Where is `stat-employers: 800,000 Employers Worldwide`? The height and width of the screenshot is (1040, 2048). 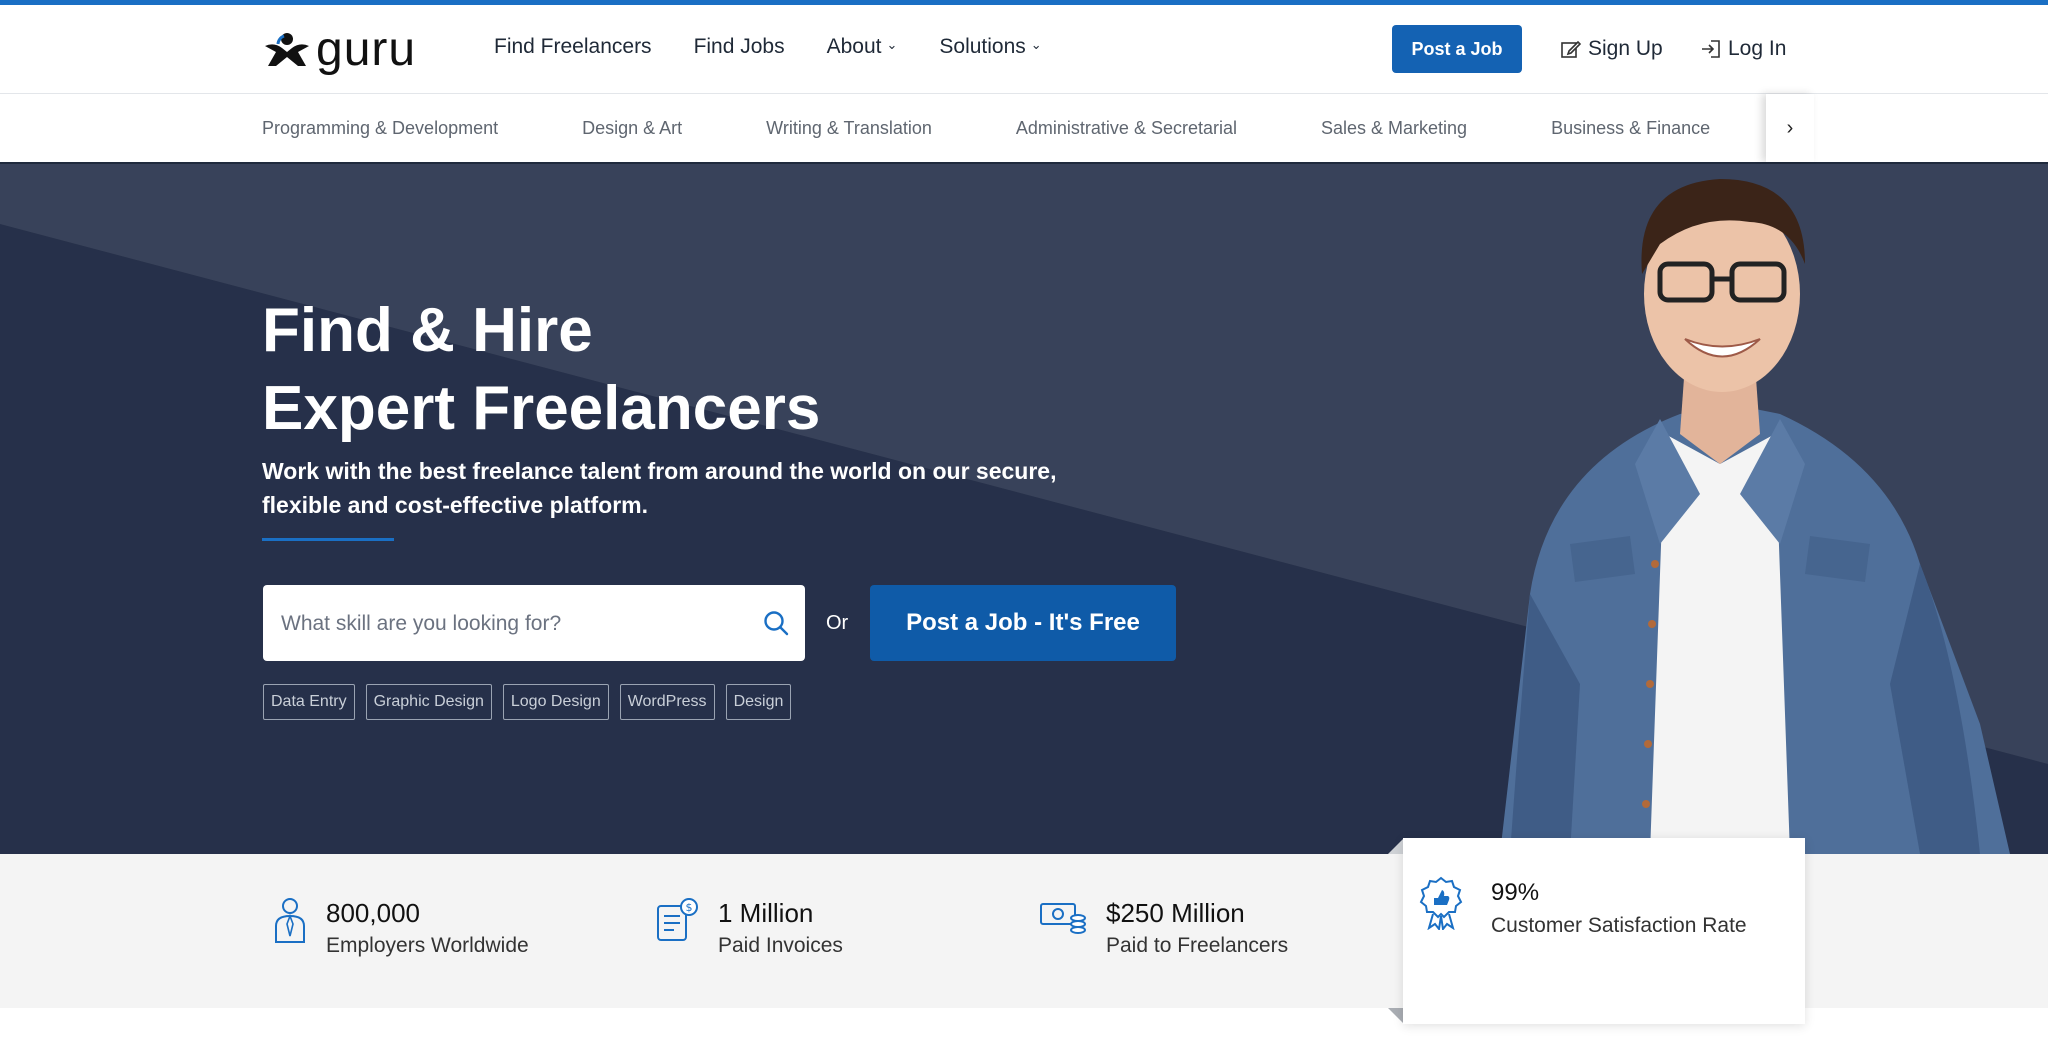 stat-employers: 800,000 Employers Worldwide is located at coordinates (400, 929).